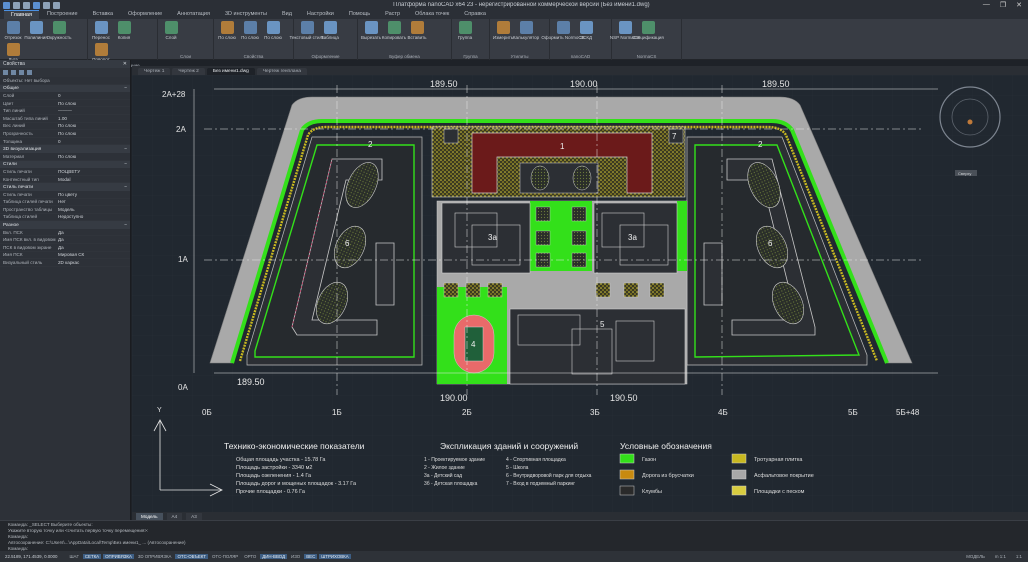 The height and width of the screenshot is (562, 1028). I want to click on redo-icon, so click(56, 5).